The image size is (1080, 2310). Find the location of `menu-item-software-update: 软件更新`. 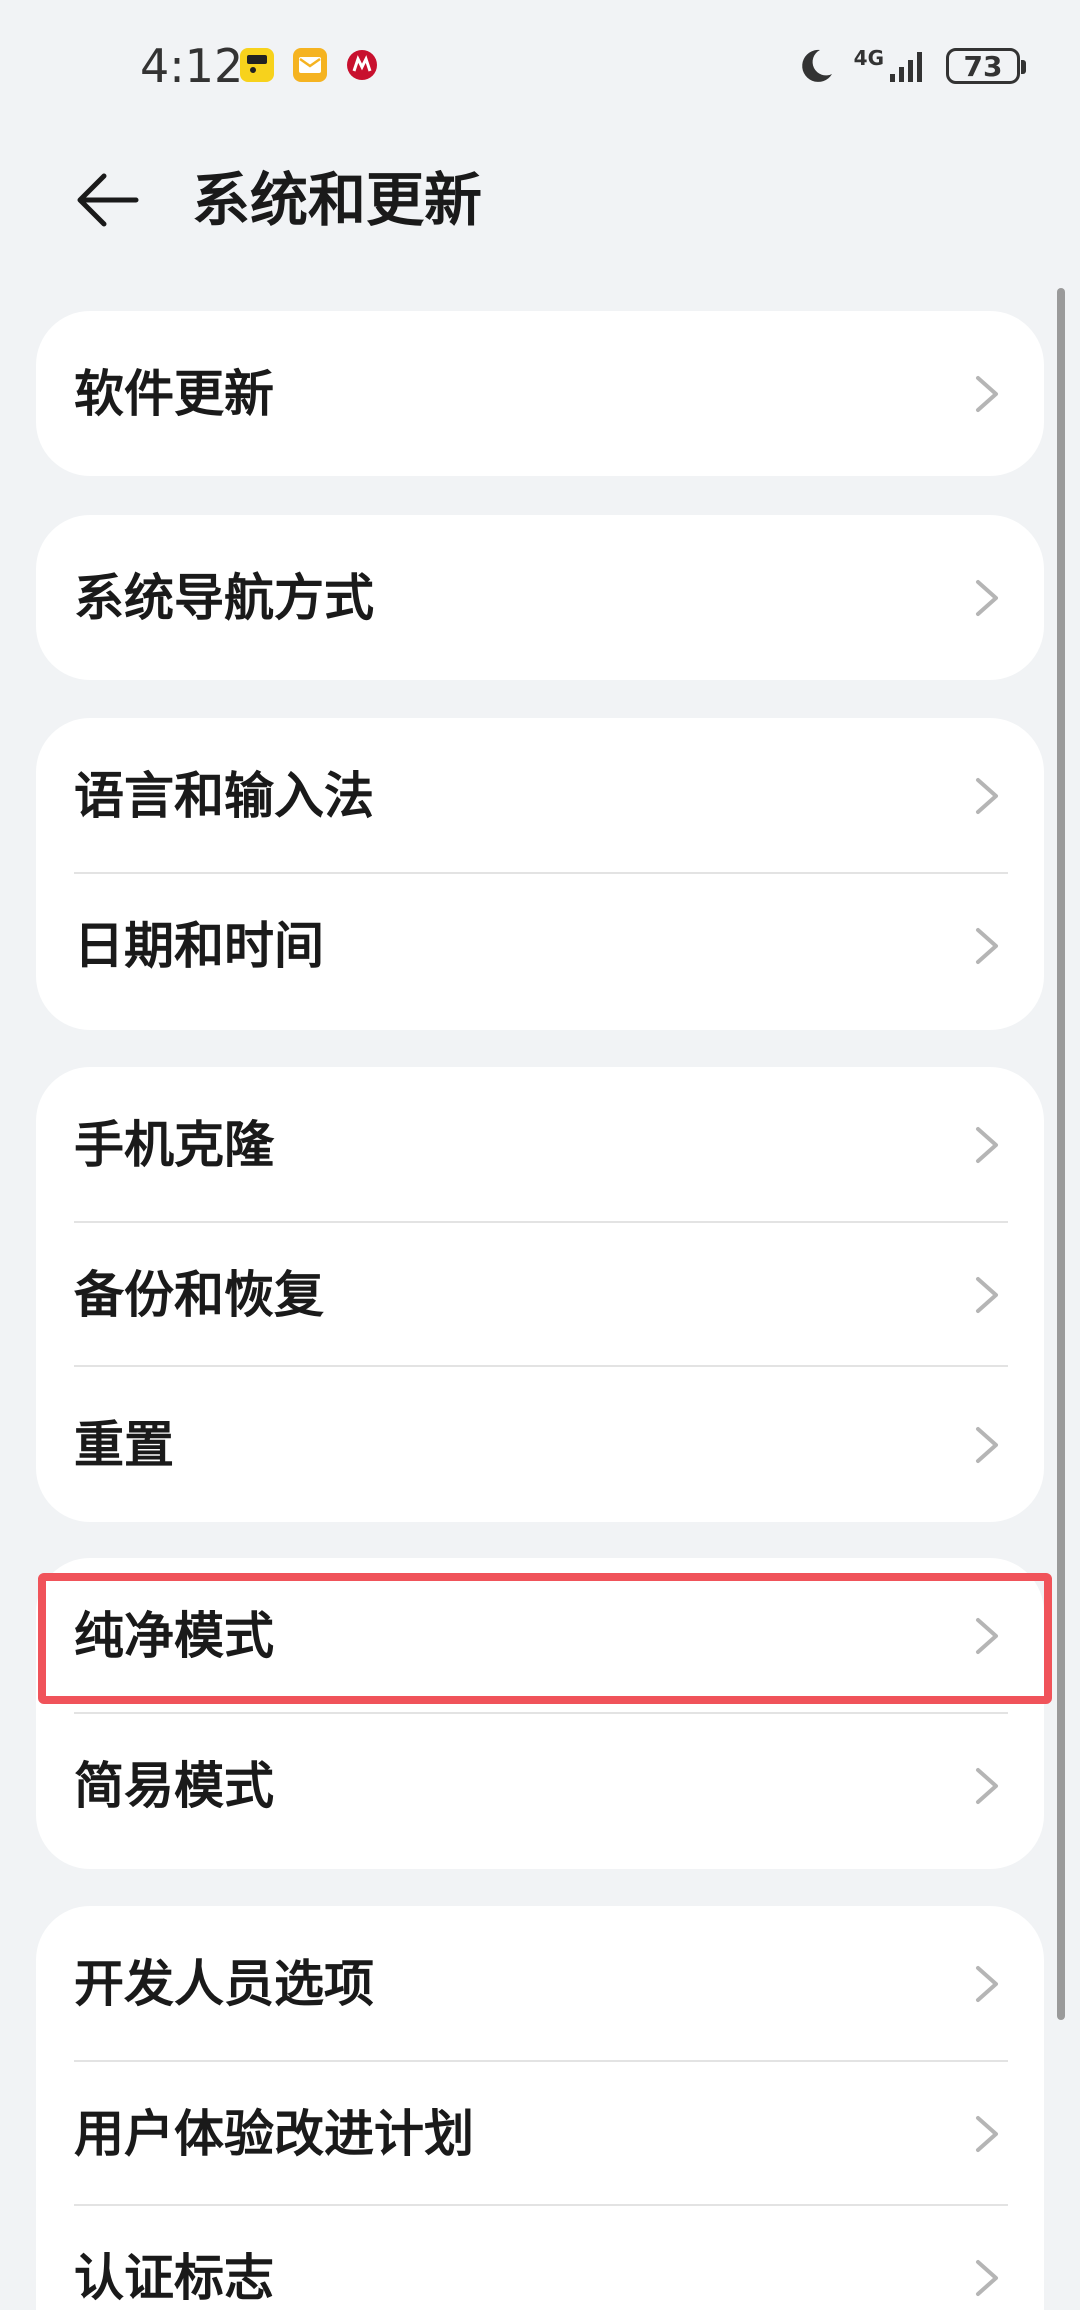

menu-item-software-update: 软件更新 is located at coordinates (540, 393).